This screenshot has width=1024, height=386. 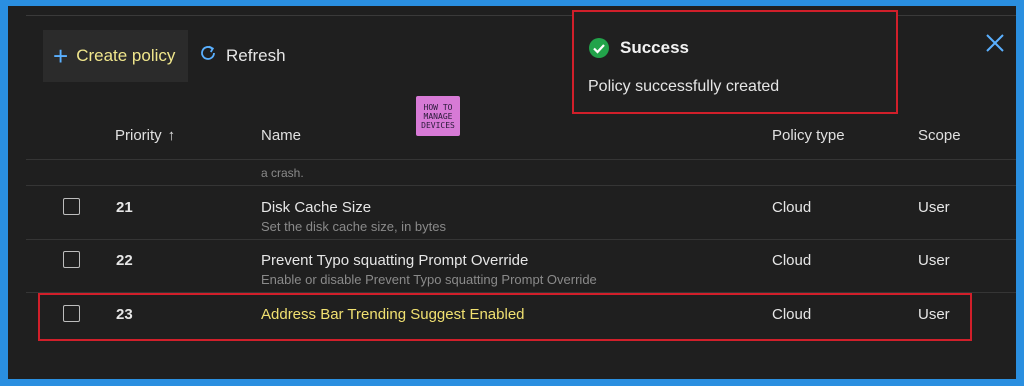 I want to click on close-icon, so click(x=995, y=43).